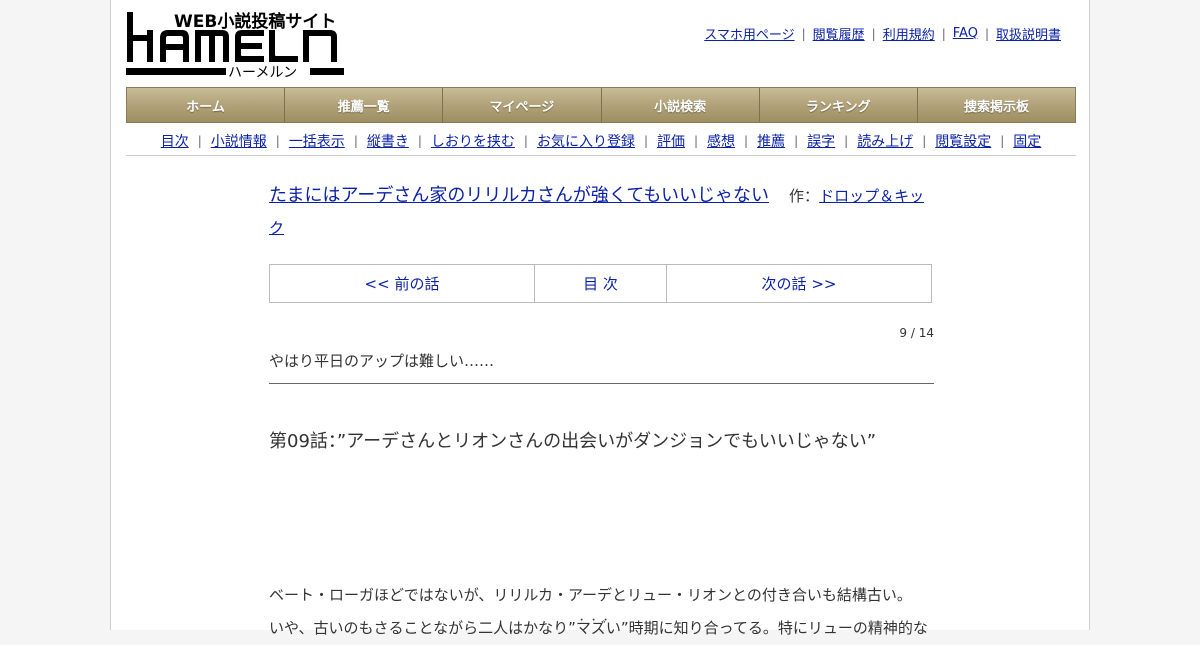  Describe the element at coordinates (771, 141) in the screenshot. I see `subnav-recommend: 推薦` at that location.